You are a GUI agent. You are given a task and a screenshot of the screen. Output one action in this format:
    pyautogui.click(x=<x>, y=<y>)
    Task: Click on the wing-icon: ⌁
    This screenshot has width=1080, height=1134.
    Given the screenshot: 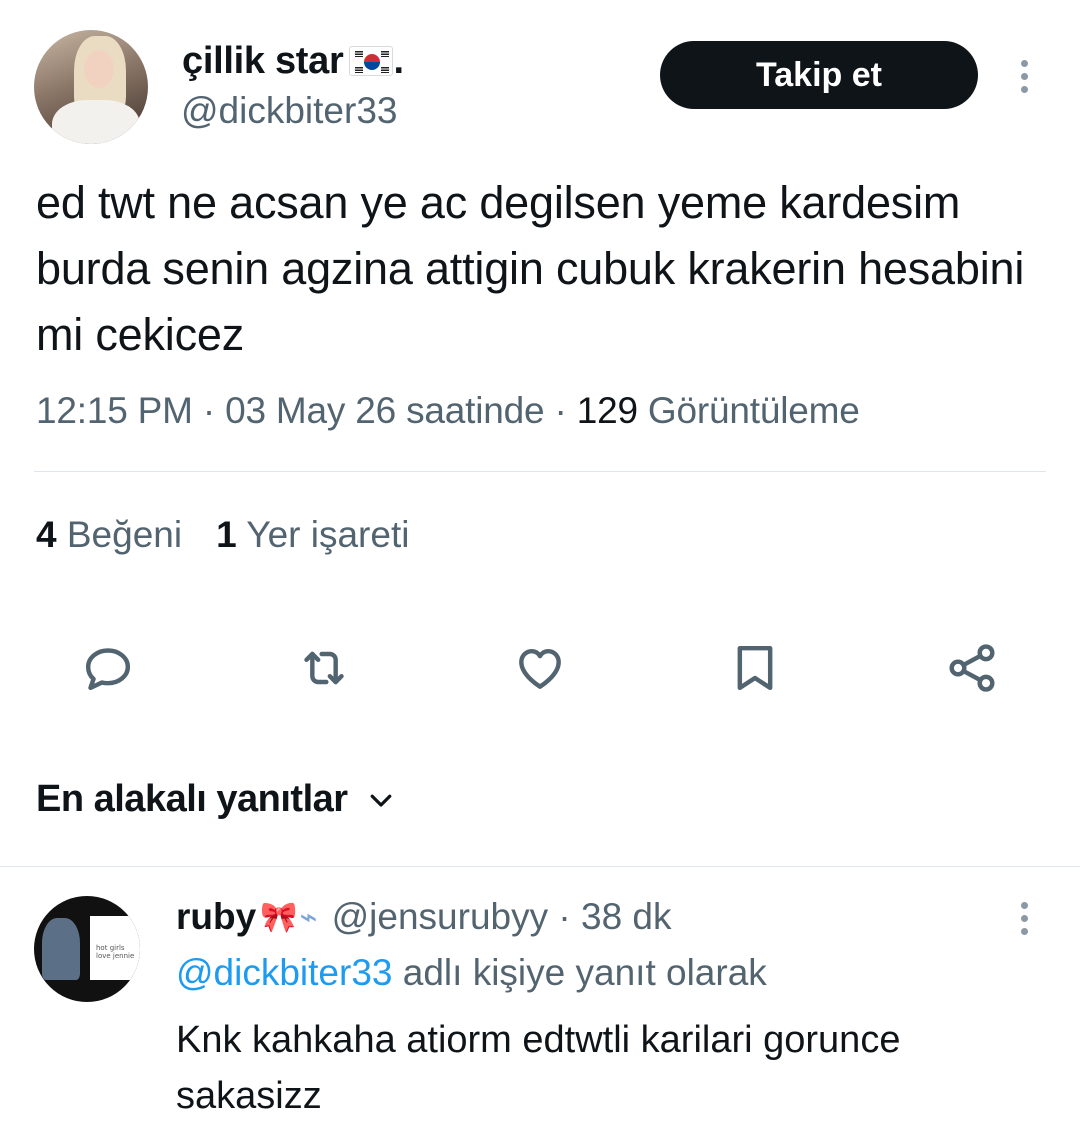 What is the action you would take?
    pyautogui.click(x=308, y=917)
    